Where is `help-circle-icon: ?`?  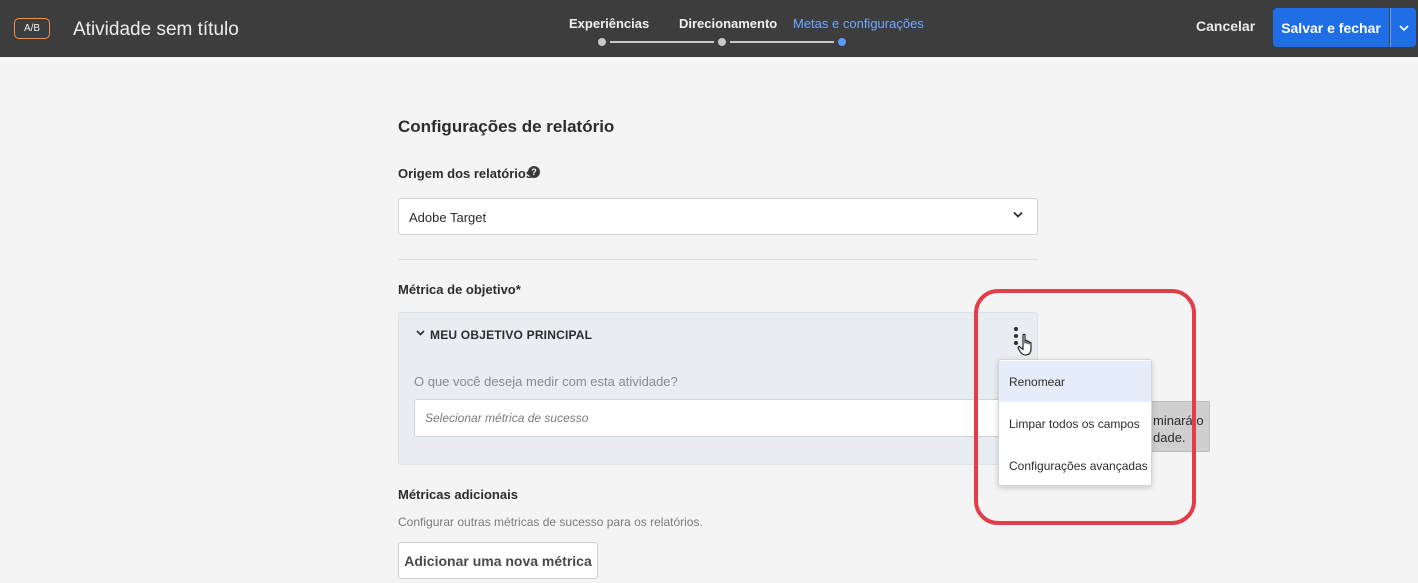
help-circle-icon: ? is located at coordinates (534, 172).